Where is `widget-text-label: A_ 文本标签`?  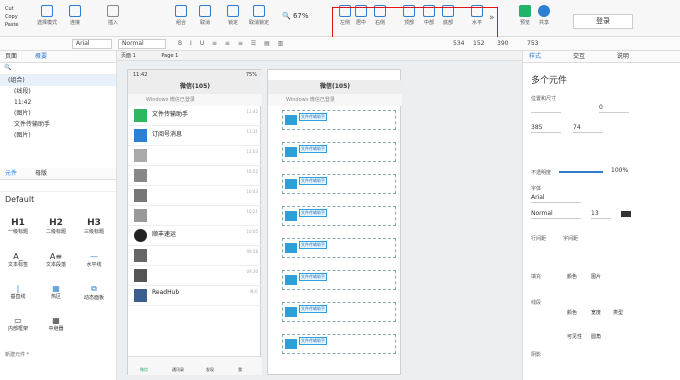
widget-text-label: A_ 文本标签 is located at coordinates (18, 260).